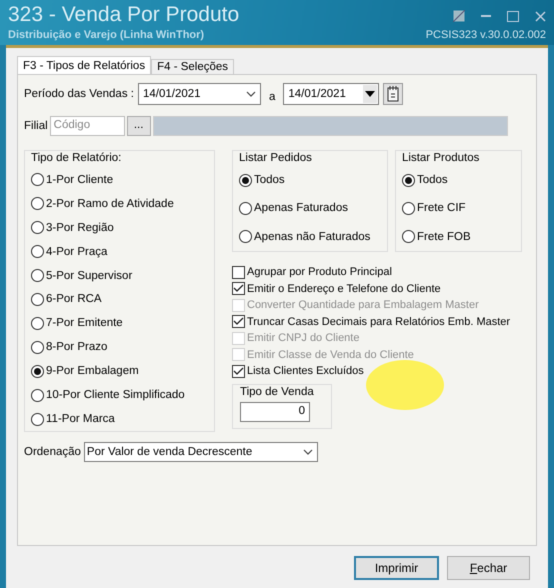 This screenshot has width=554, height=588. What do you see at coordinates (396, 568) in the screenshot?
I see `dialog-button: Imprimir` at bounding box center [396, 568].